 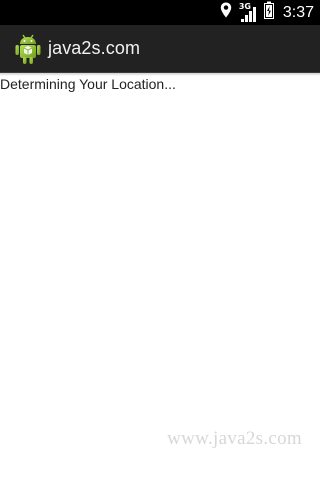 I want to click on action-bar: java2s.com, so click(x=160, y=49).